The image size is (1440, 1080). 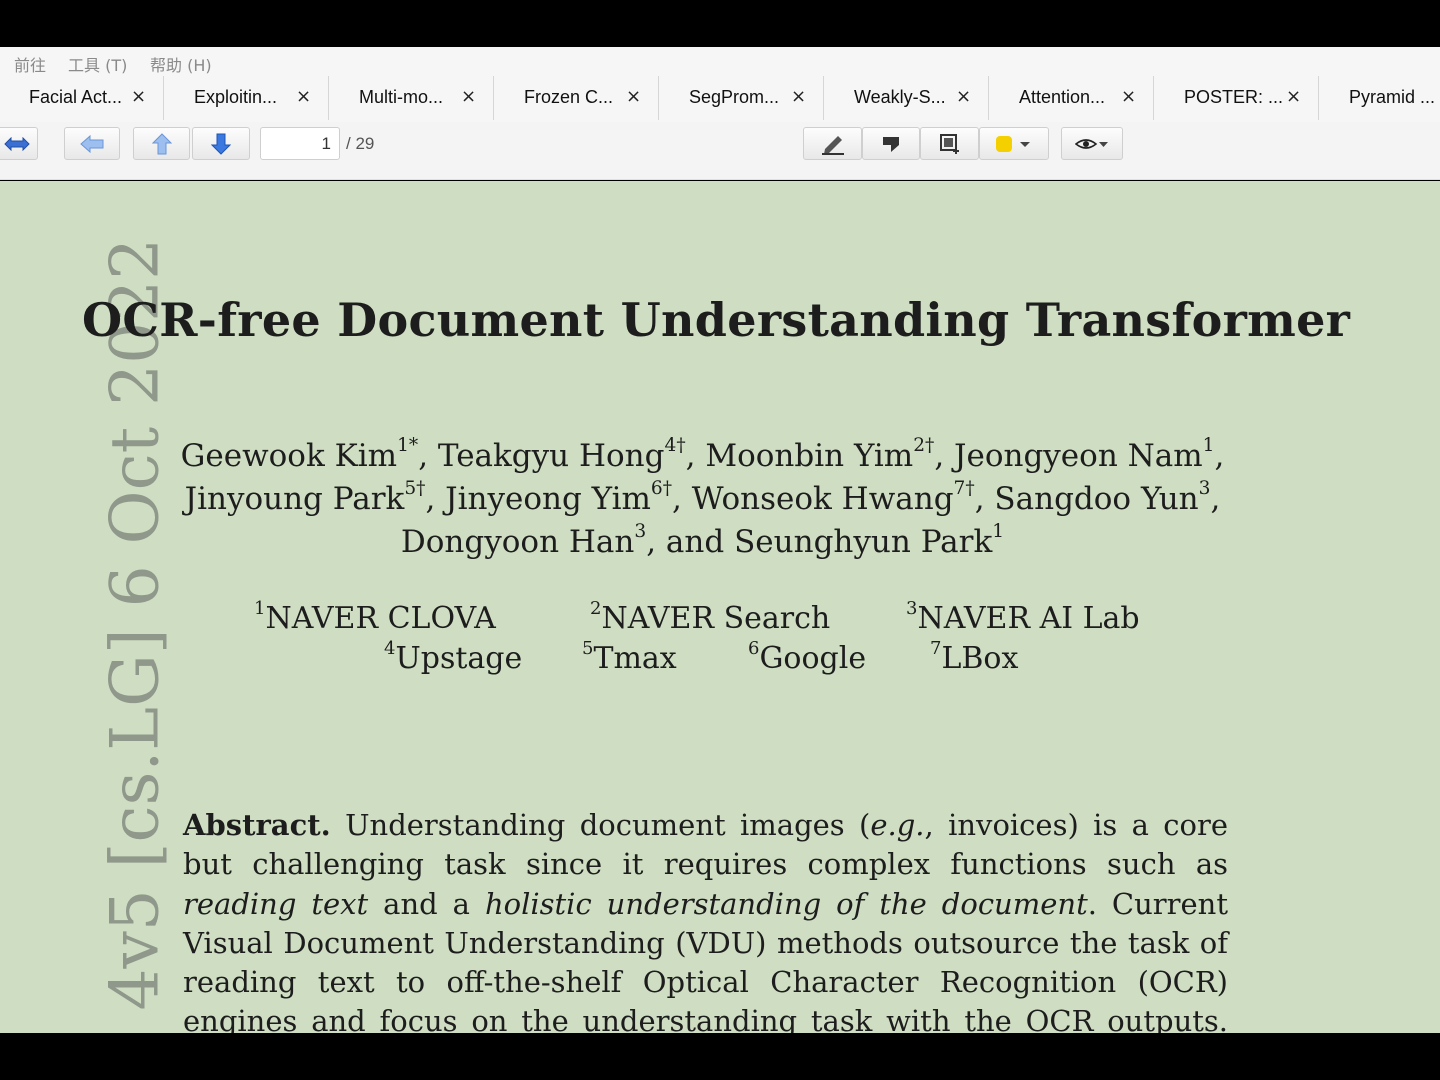 What do you see at coordinates (608, 825) in the screenshot?
I see `abstract-text: Understanding document images (` at bounding box center [608, 825].